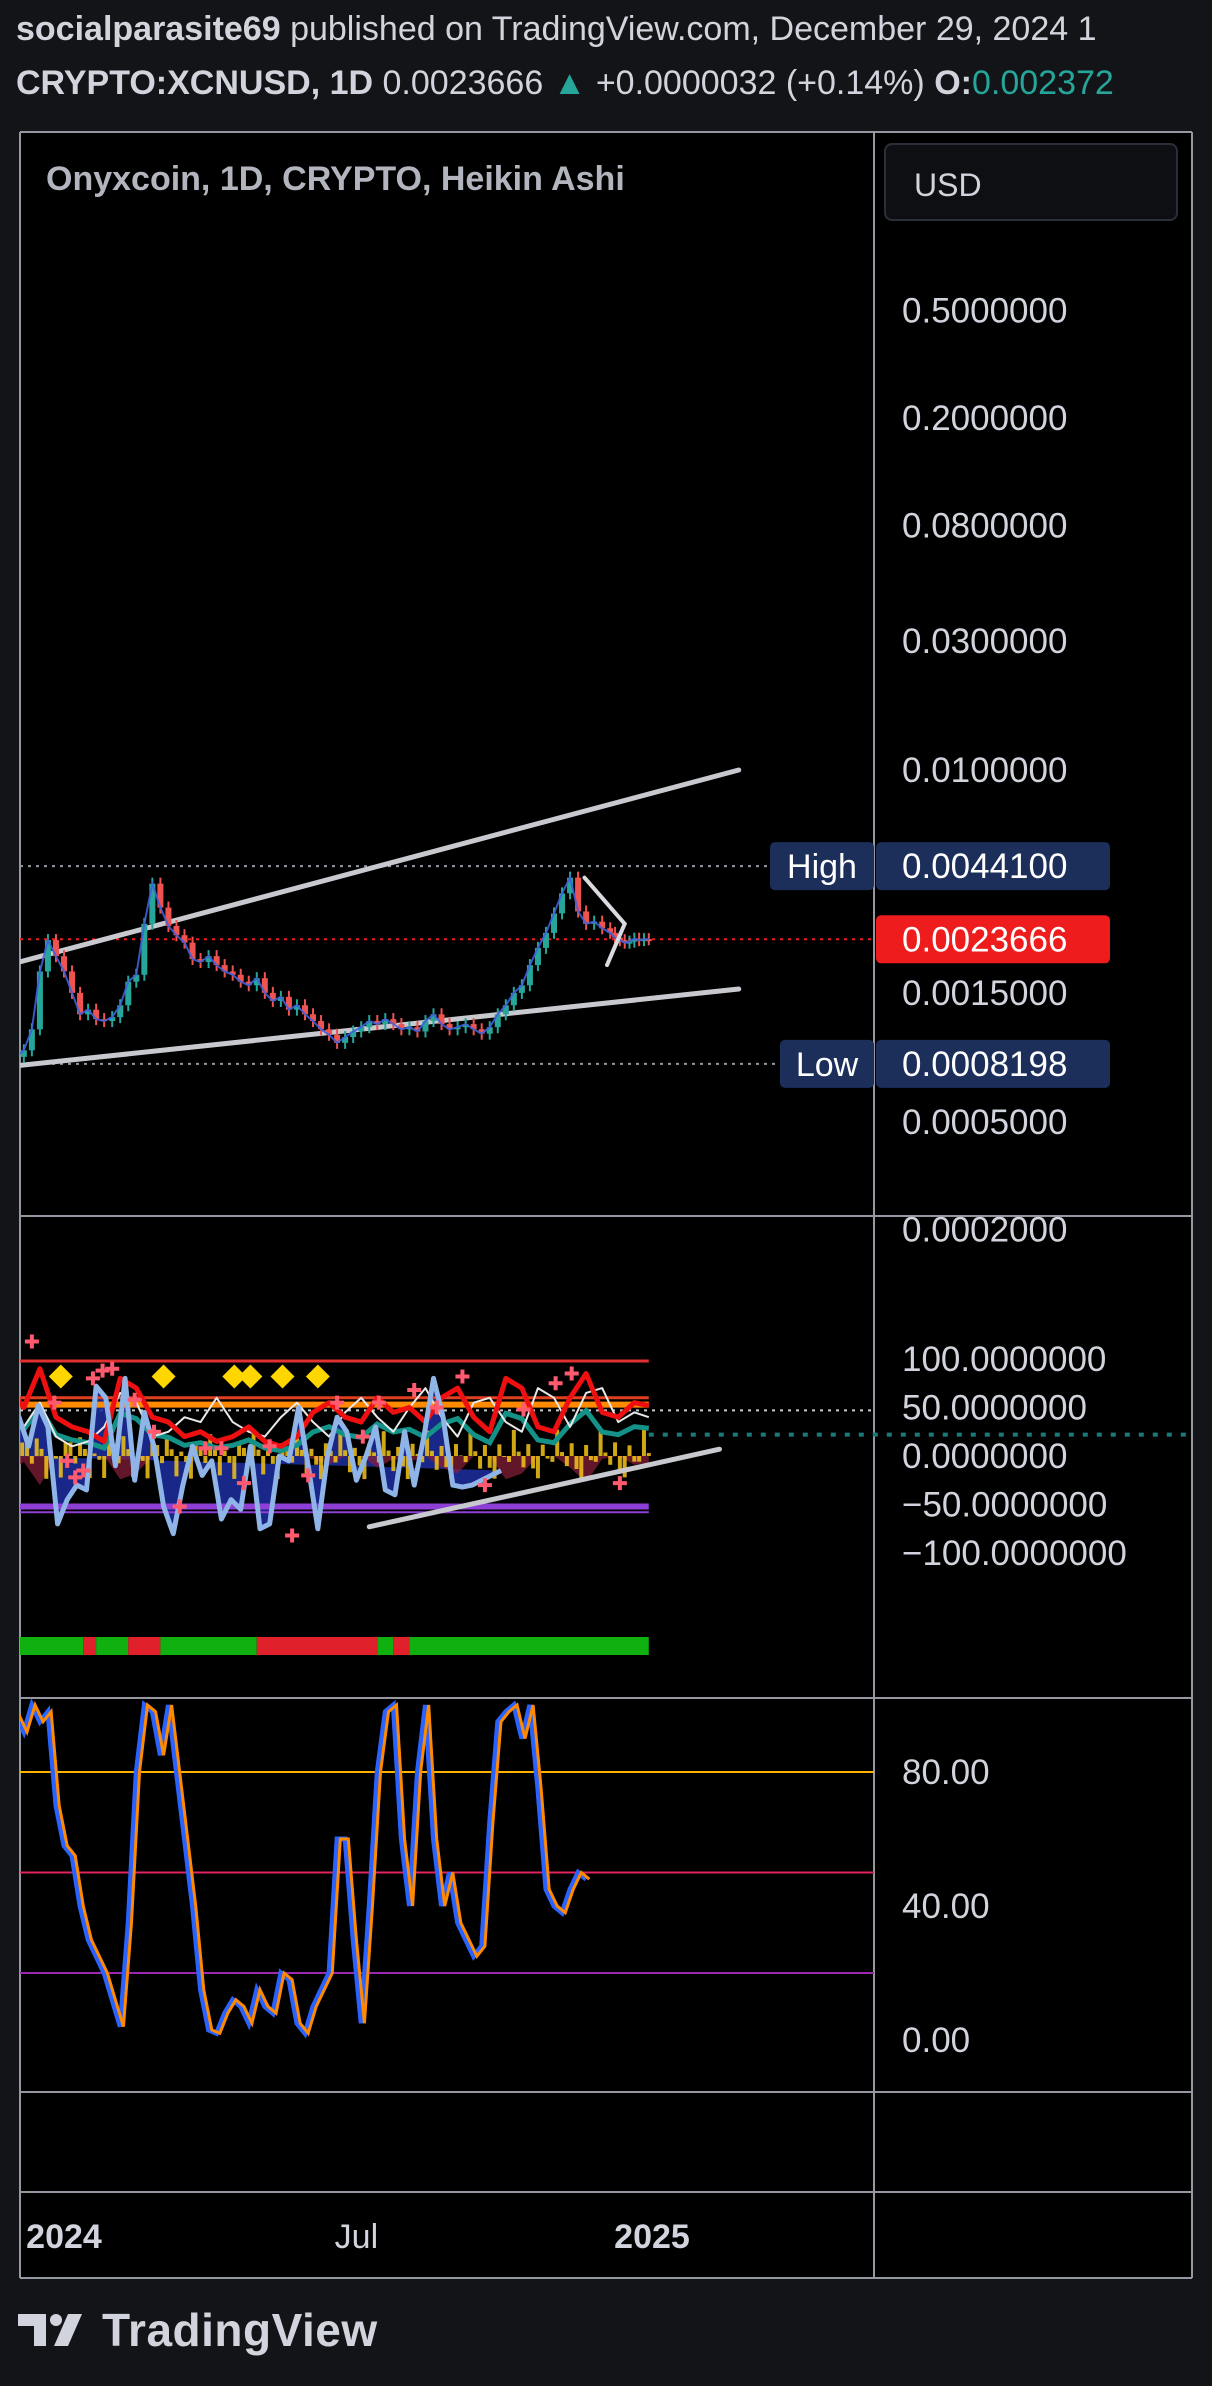  I want to click on price-axis-tick: 0.0002000, so click(984, 1230).